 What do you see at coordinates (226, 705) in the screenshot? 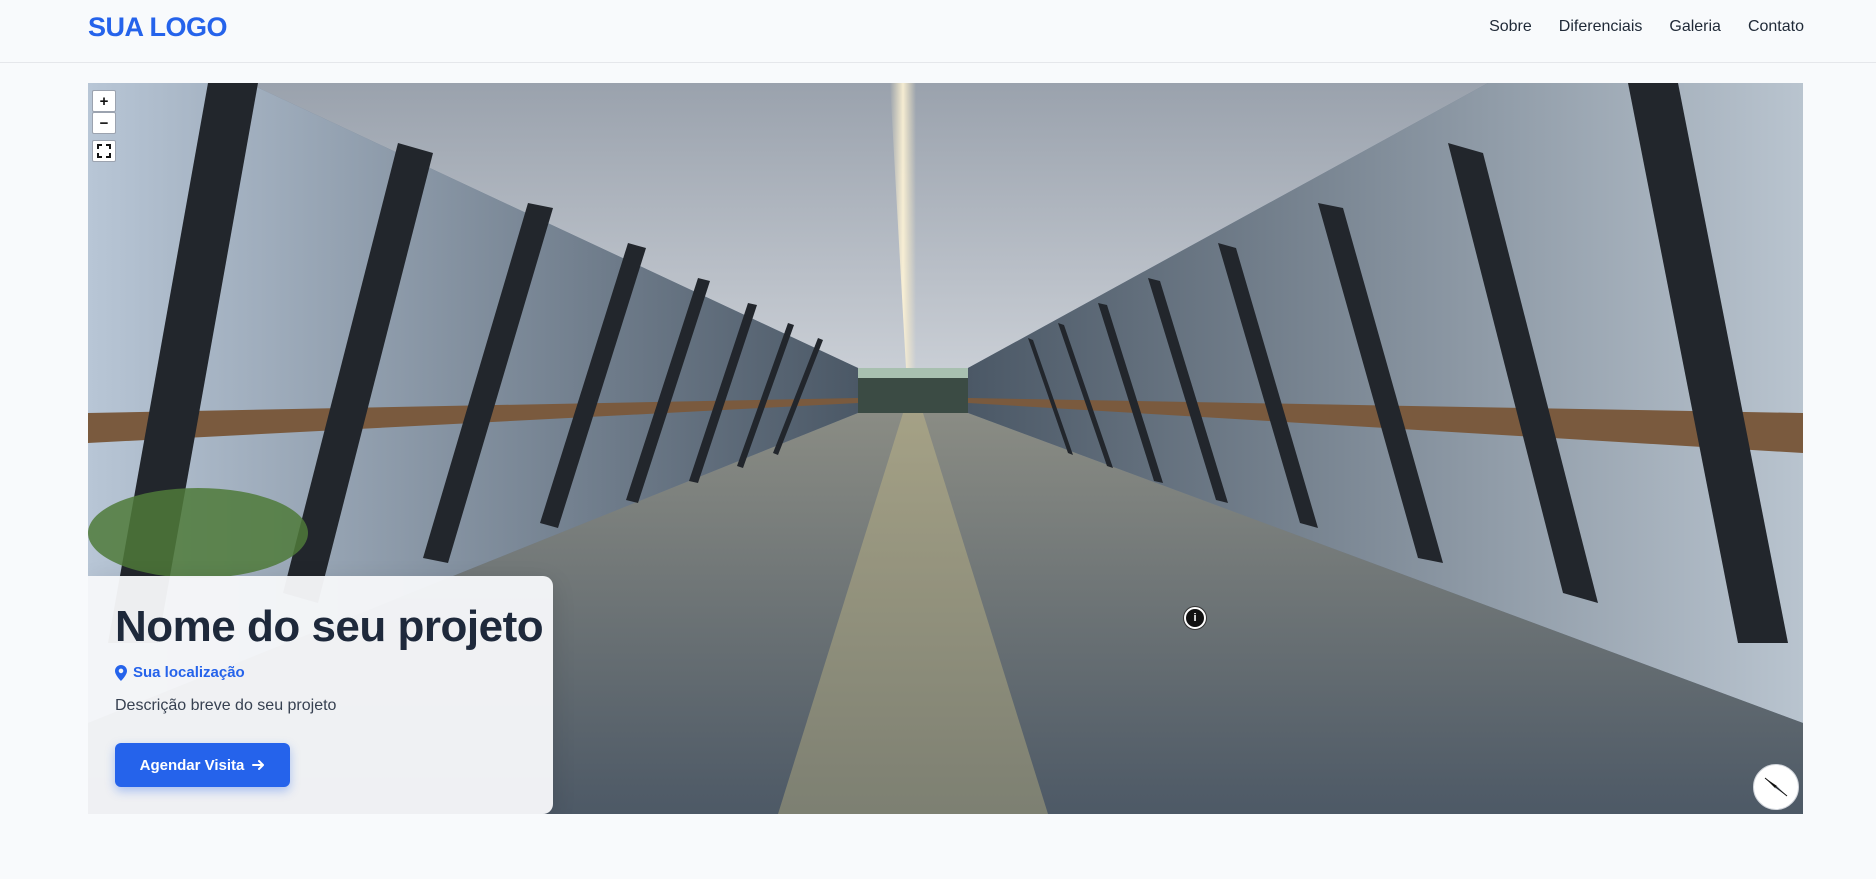
I see `project-description: Descrição breve do seu projeto` at bounding box center [226, 705].